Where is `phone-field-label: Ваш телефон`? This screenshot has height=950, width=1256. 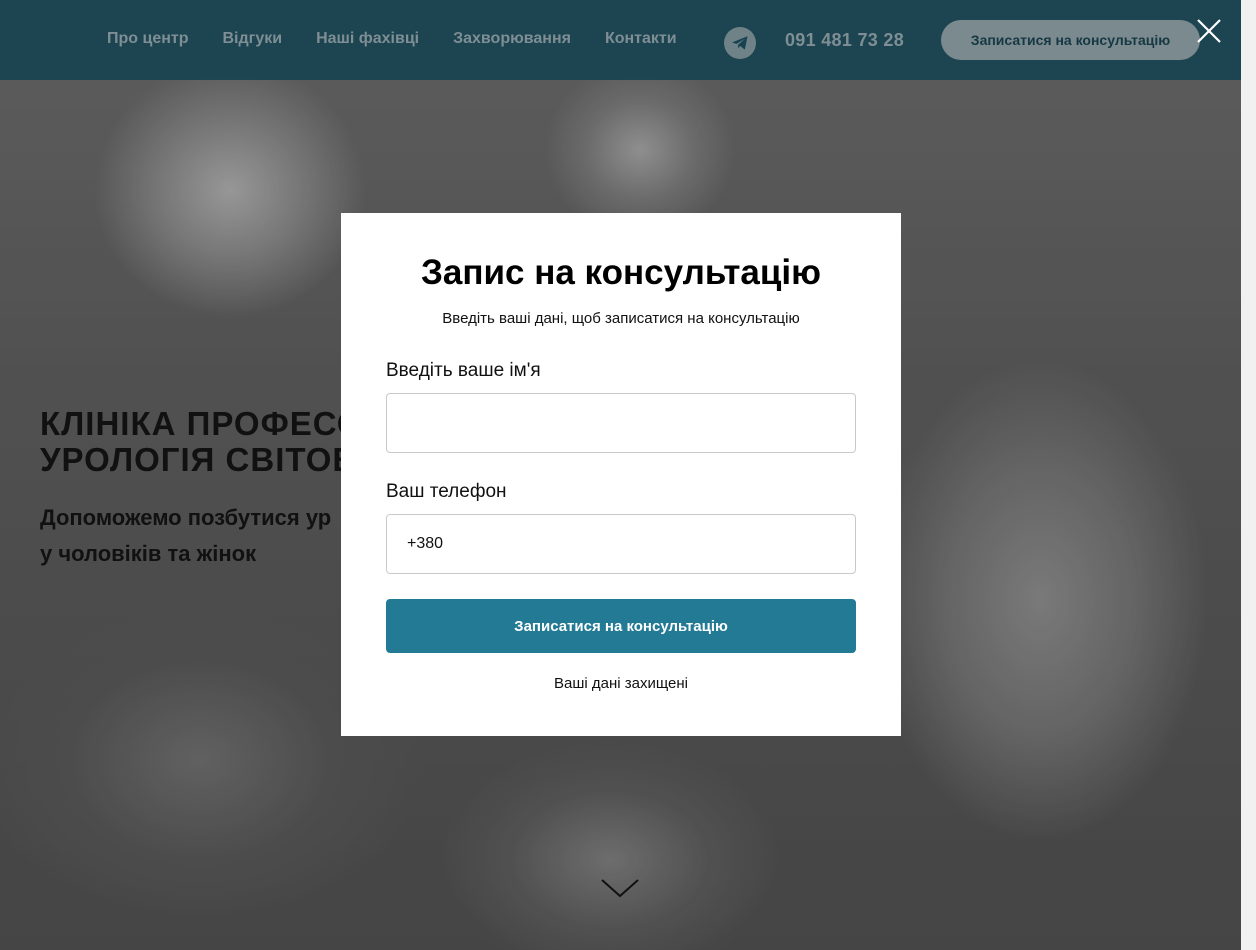 phone-field-label: Ваш телефон is located at coordinates (446, 491).